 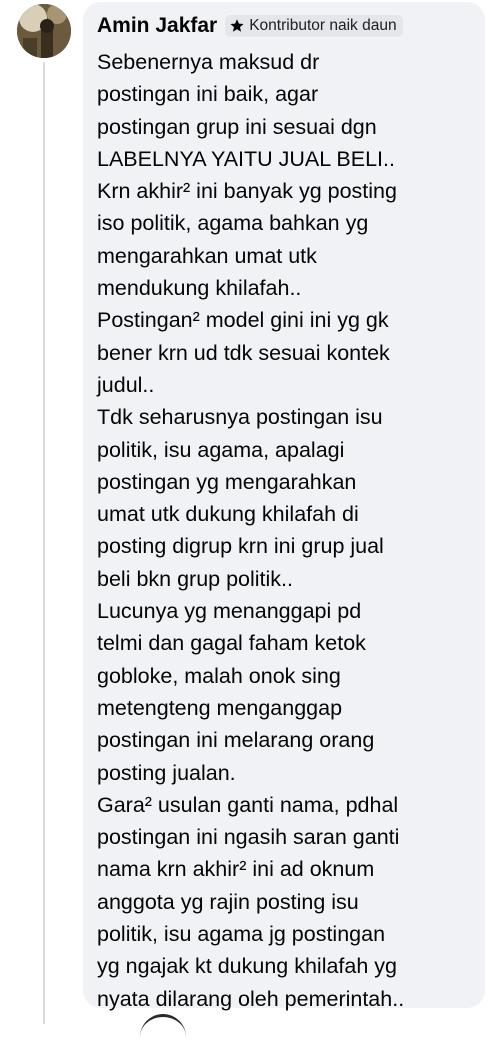 I want to click on author-name: Amin Jakfar, so click(x=157, y=26).